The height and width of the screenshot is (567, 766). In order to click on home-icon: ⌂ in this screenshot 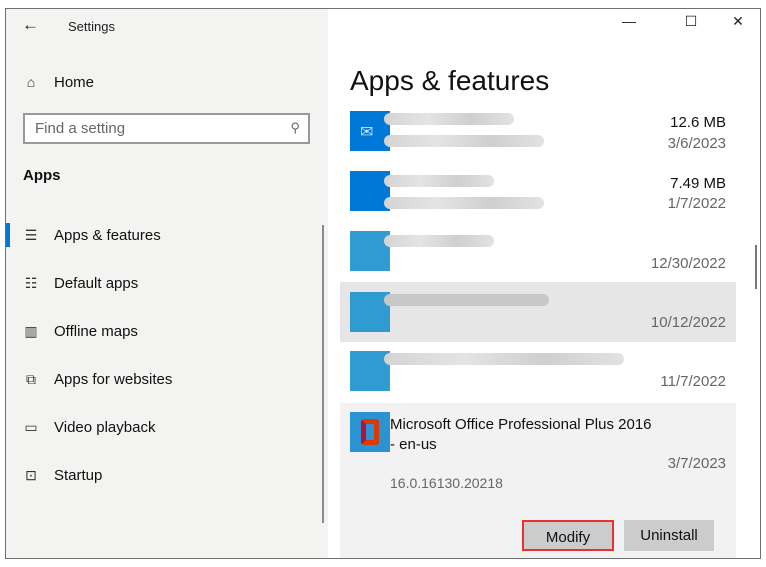, I will do `click(31, 82)`.